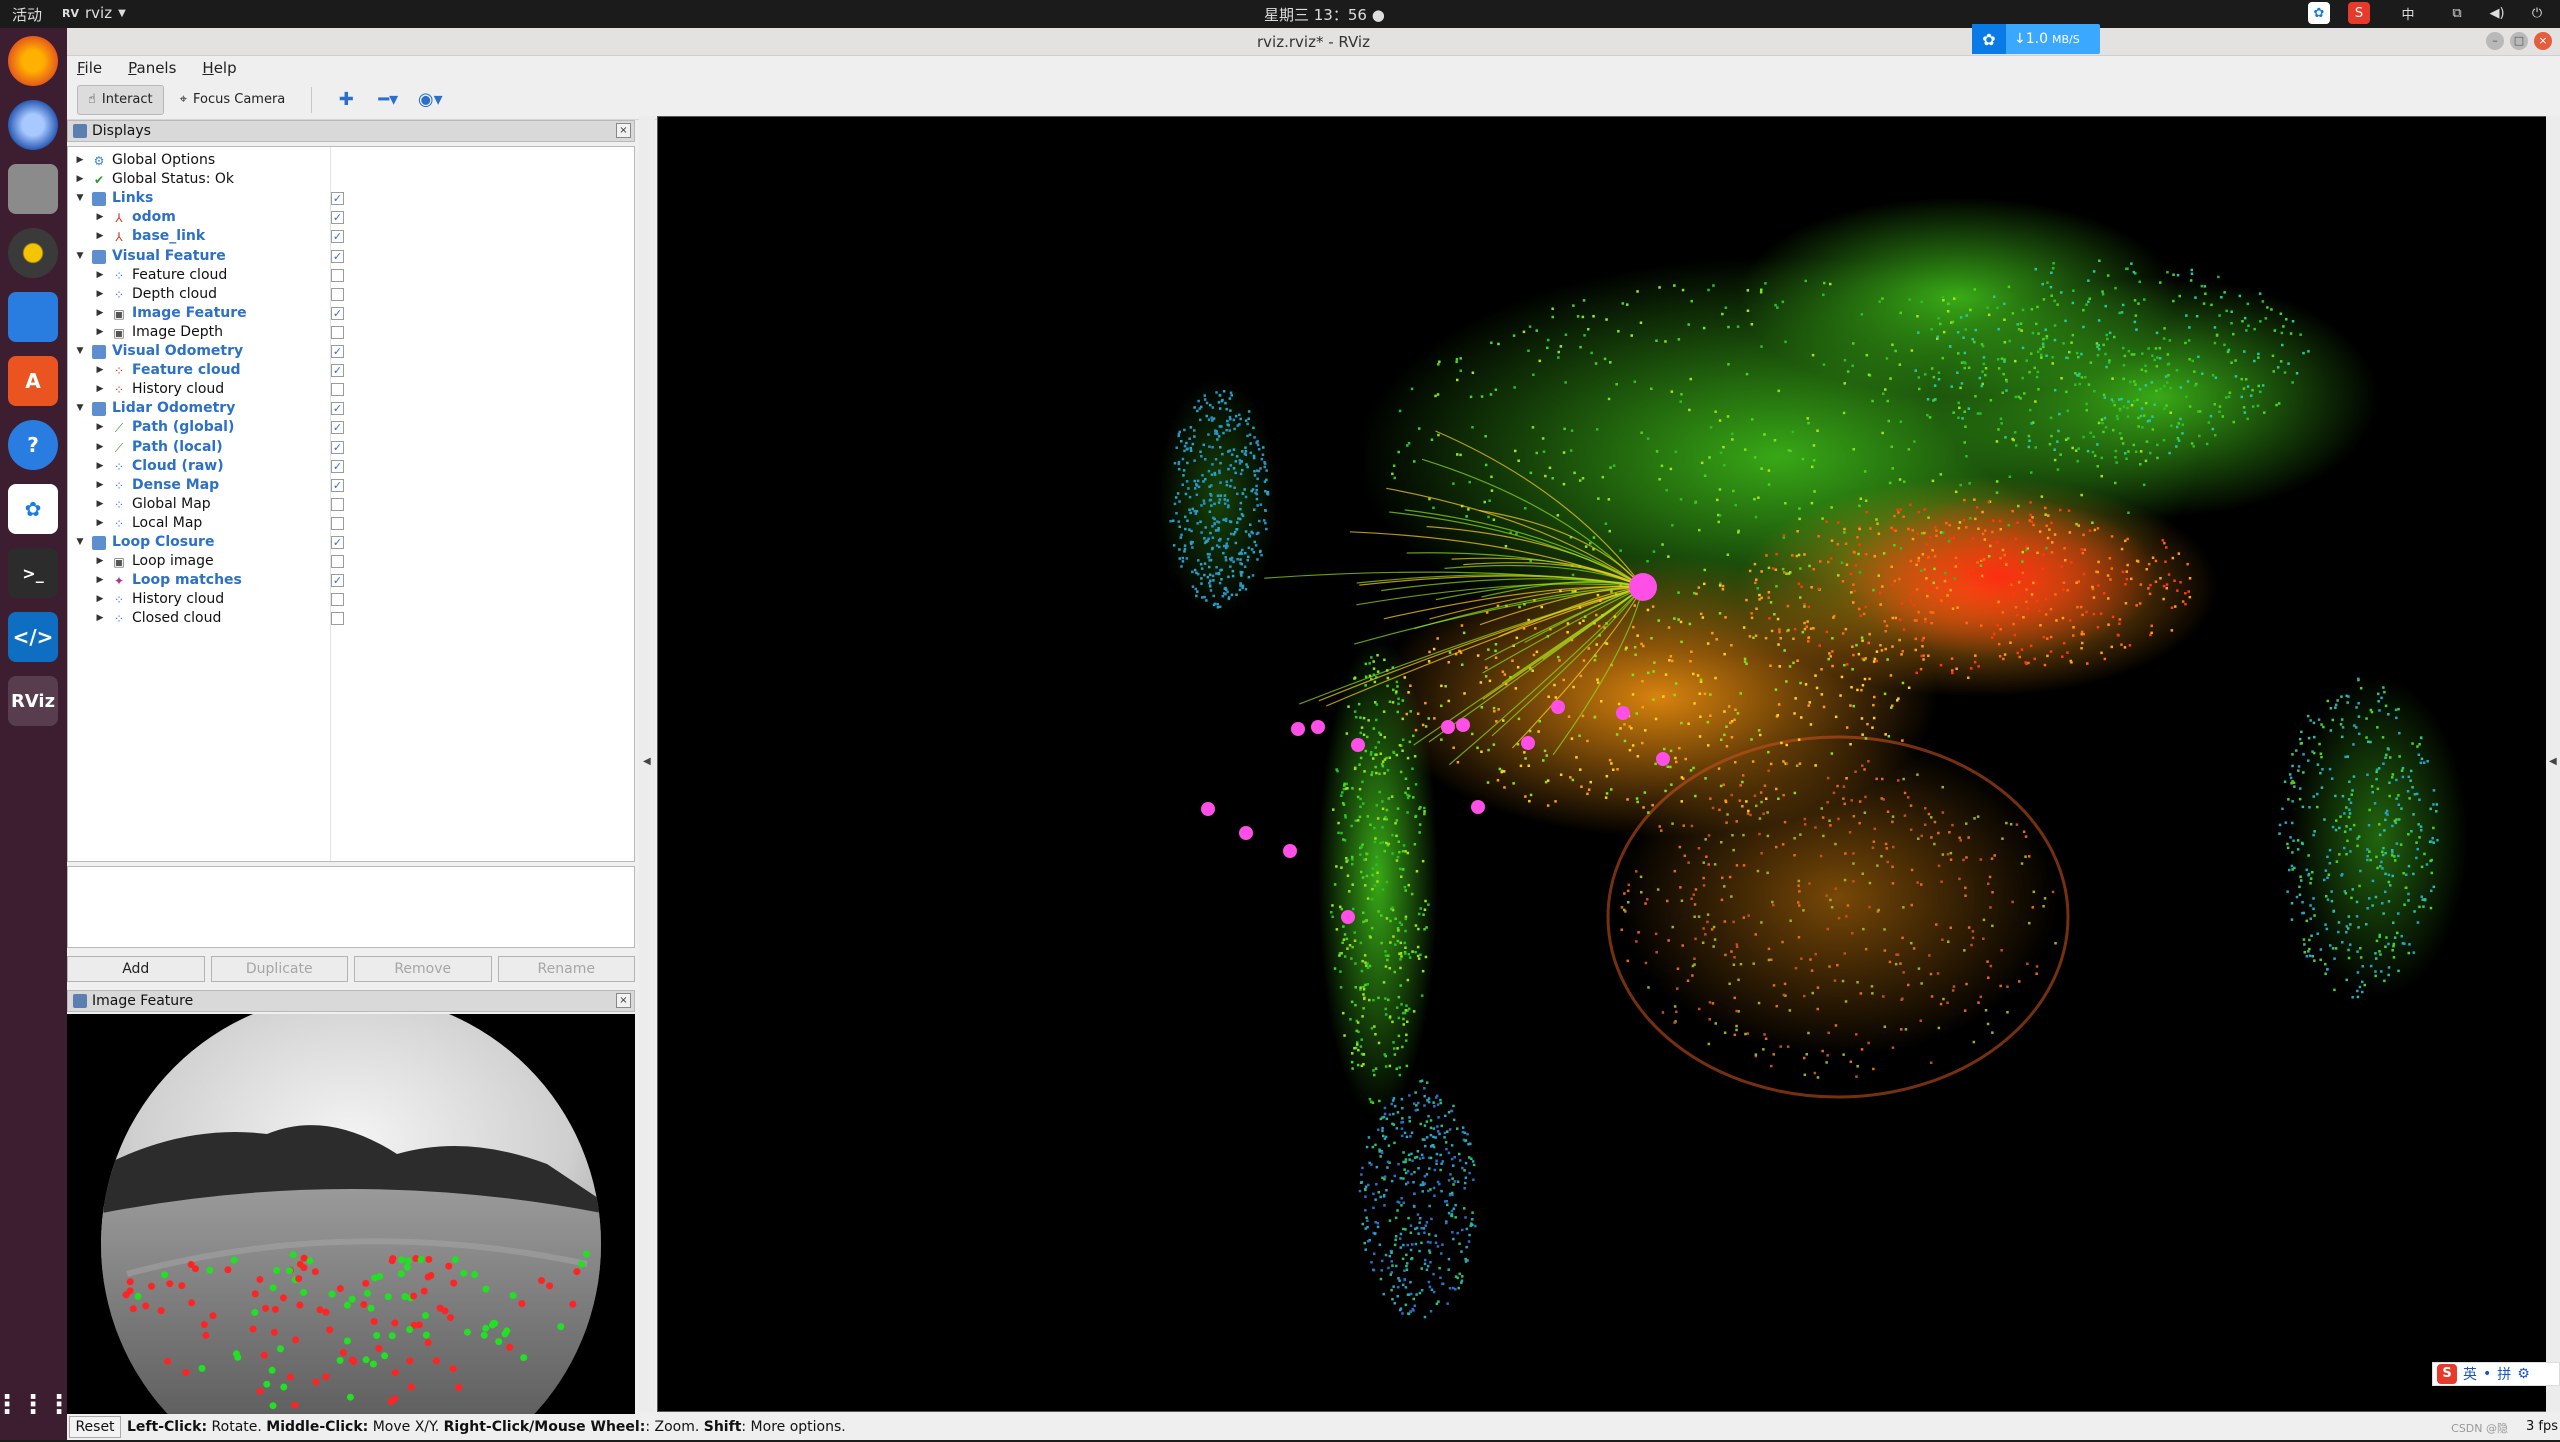  What do you see at coordinates (423, 969) in the screenshot?
I see `remove-display-button: Remove` at bounding box center [423, 969].